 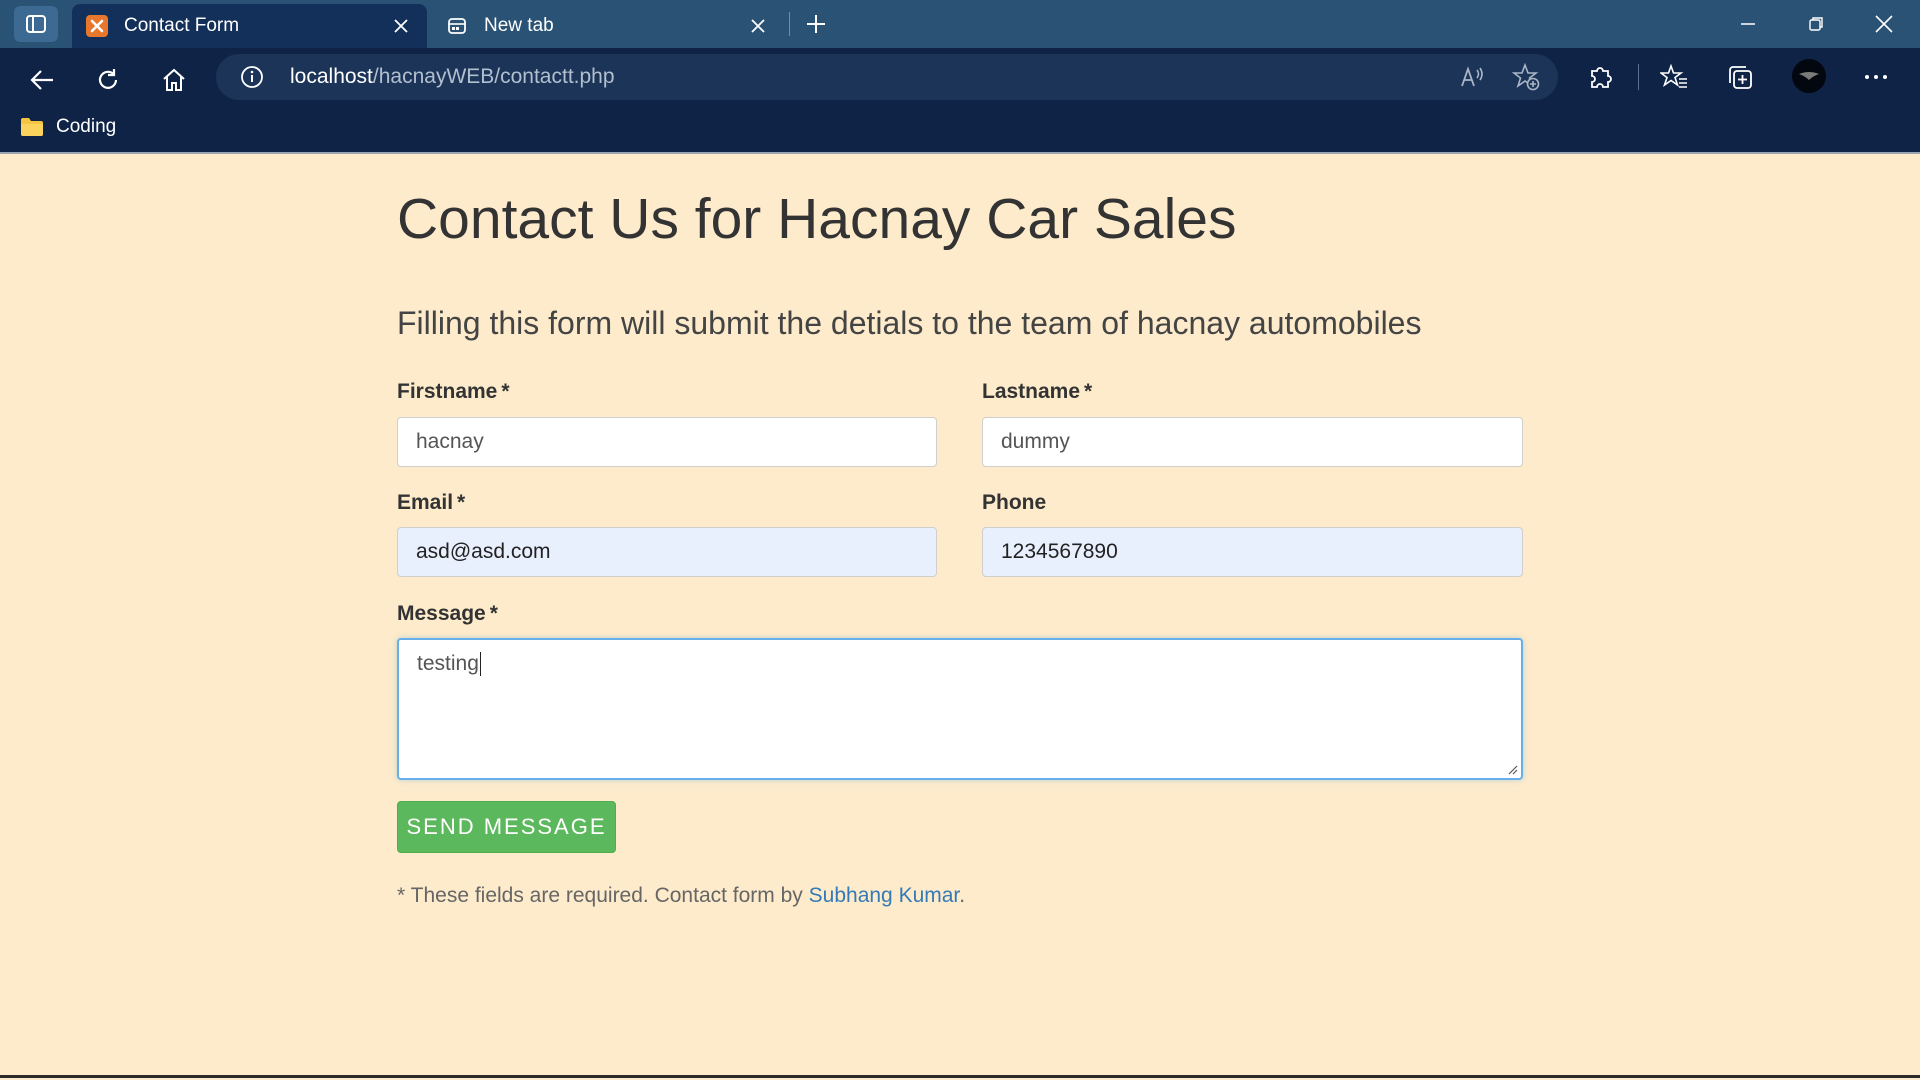 What do you see at coordinates (331, 76) in the screenshot?
I see `url-host: localhost` at bounding box center [331, 76].